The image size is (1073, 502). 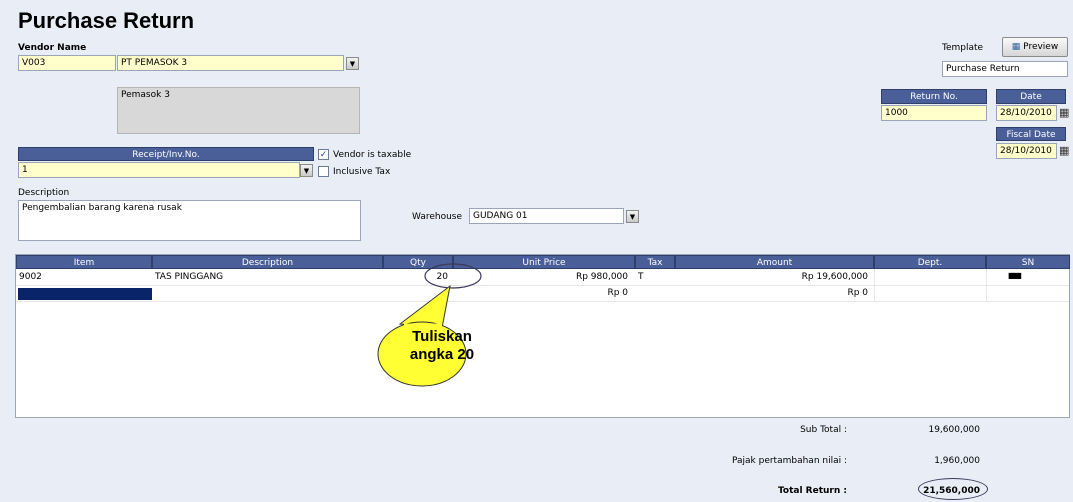 What do you see at coordinates (323, 154) in the screenshot?
I see `vendor-taxable-checkbox: ✓` at bounding box center [323, 154].